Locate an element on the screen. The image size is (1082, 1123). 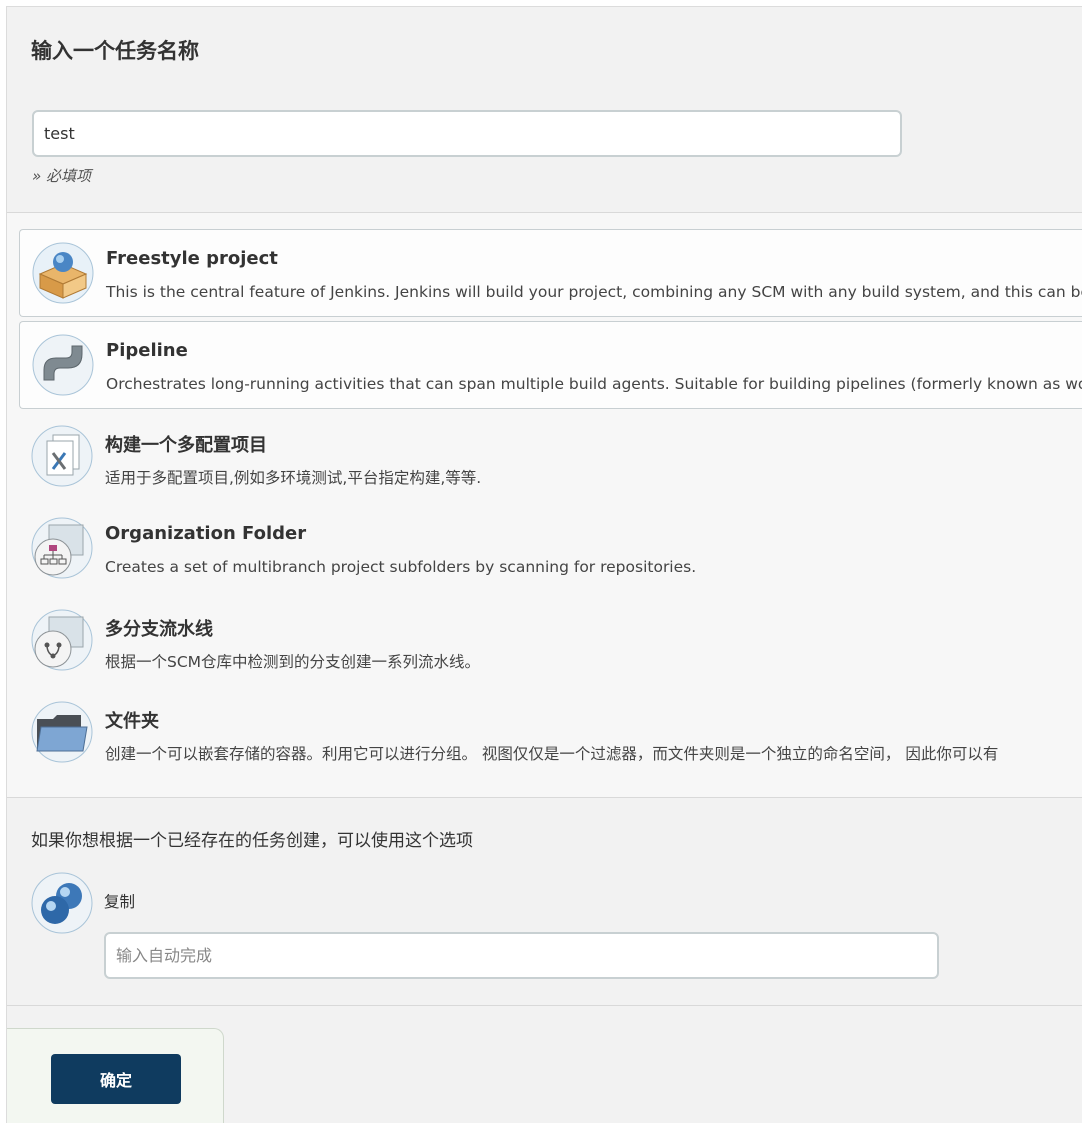
item-type-label: Pipeline is located at coordinates (147, 350).